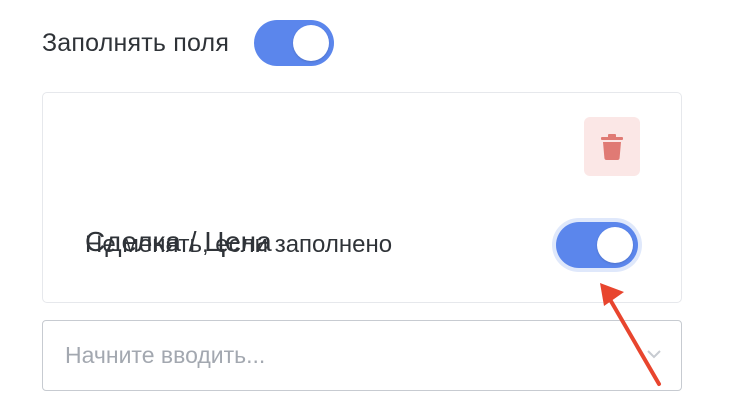 The width and height of the screenshot is (752, 410). What do you see at coordinates (654, 354) in the screenshot?
I see `chevron-down-icon` at bounding box center [654, 354].